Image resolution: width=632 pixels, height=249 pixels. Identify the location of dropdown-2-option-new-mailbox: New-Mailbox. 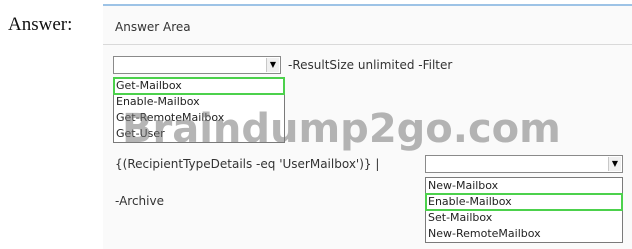
(524, 186).